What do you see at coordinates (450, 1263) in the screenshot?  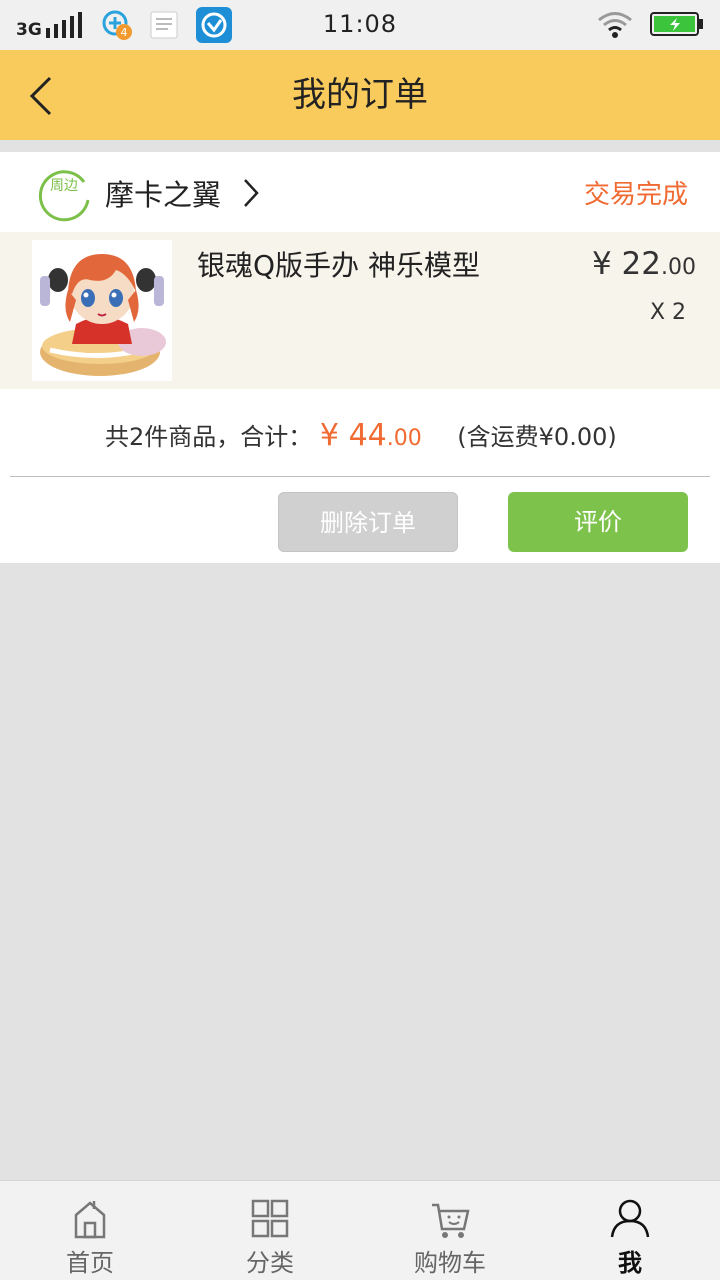 I see `nav-label-cart: 购物车` at bounding box center [450, 1263].